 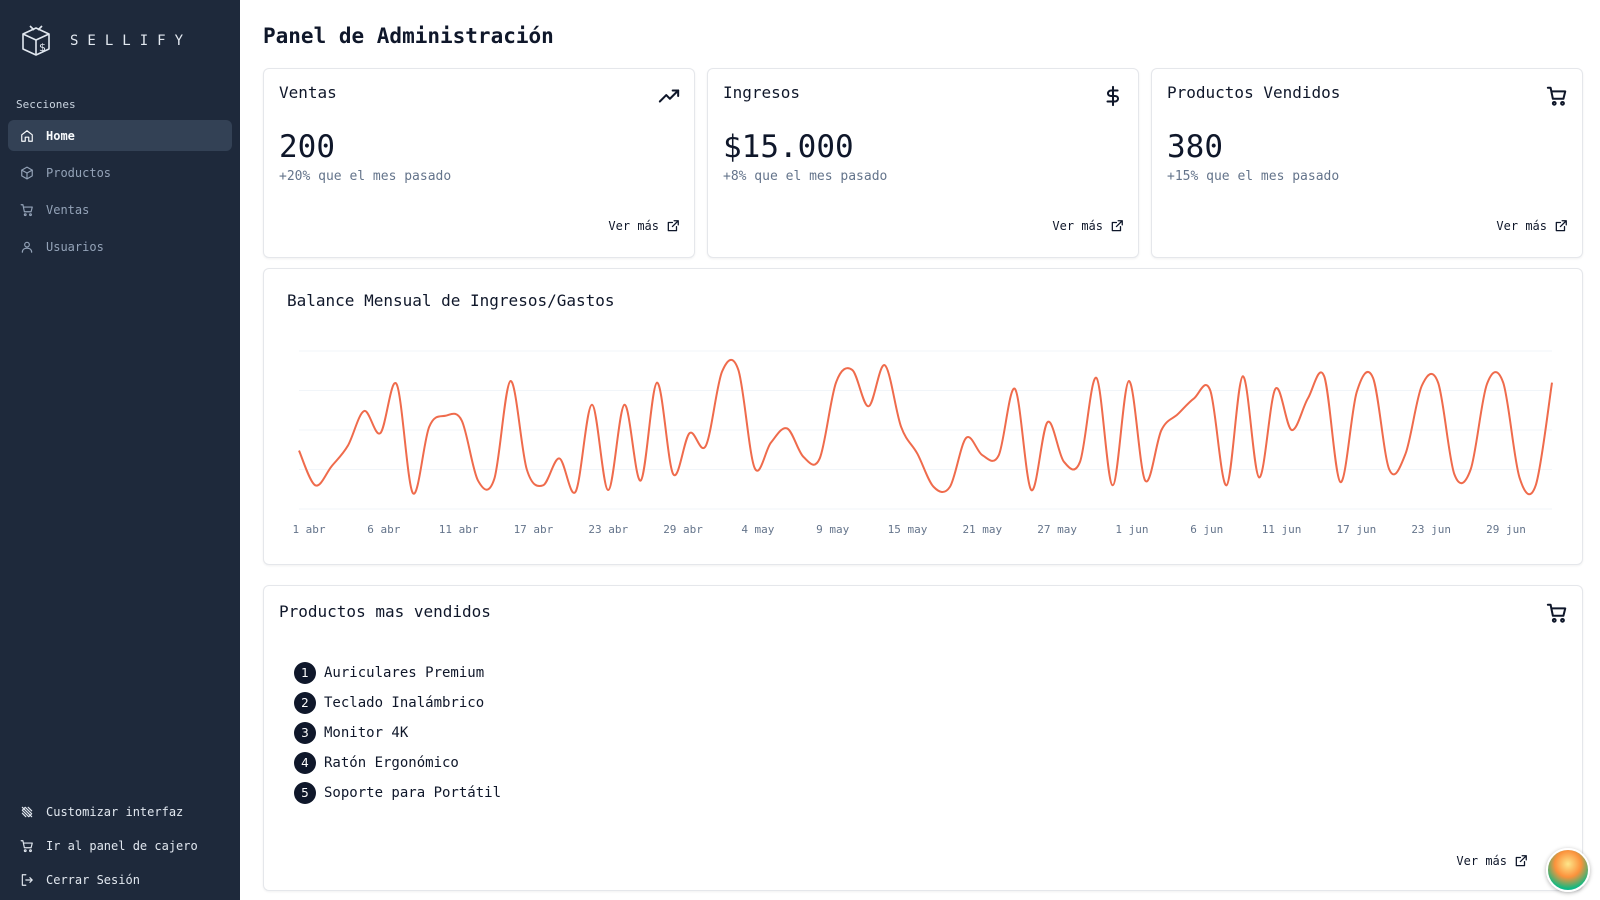 What do you see at coordinates (27, 135) in the screenshot?
I see `home-icon` at bounding box center [27, 135].